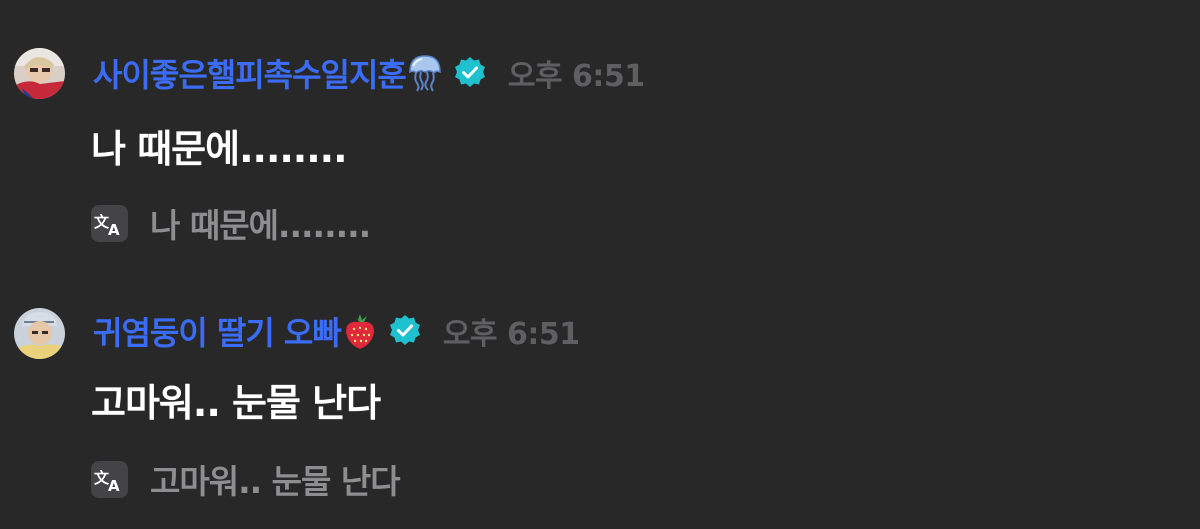 The width and height of the screenshot is (1200, 529). I want to click on message-text: 고마워.. 눈물 난다, so click(236, 403).